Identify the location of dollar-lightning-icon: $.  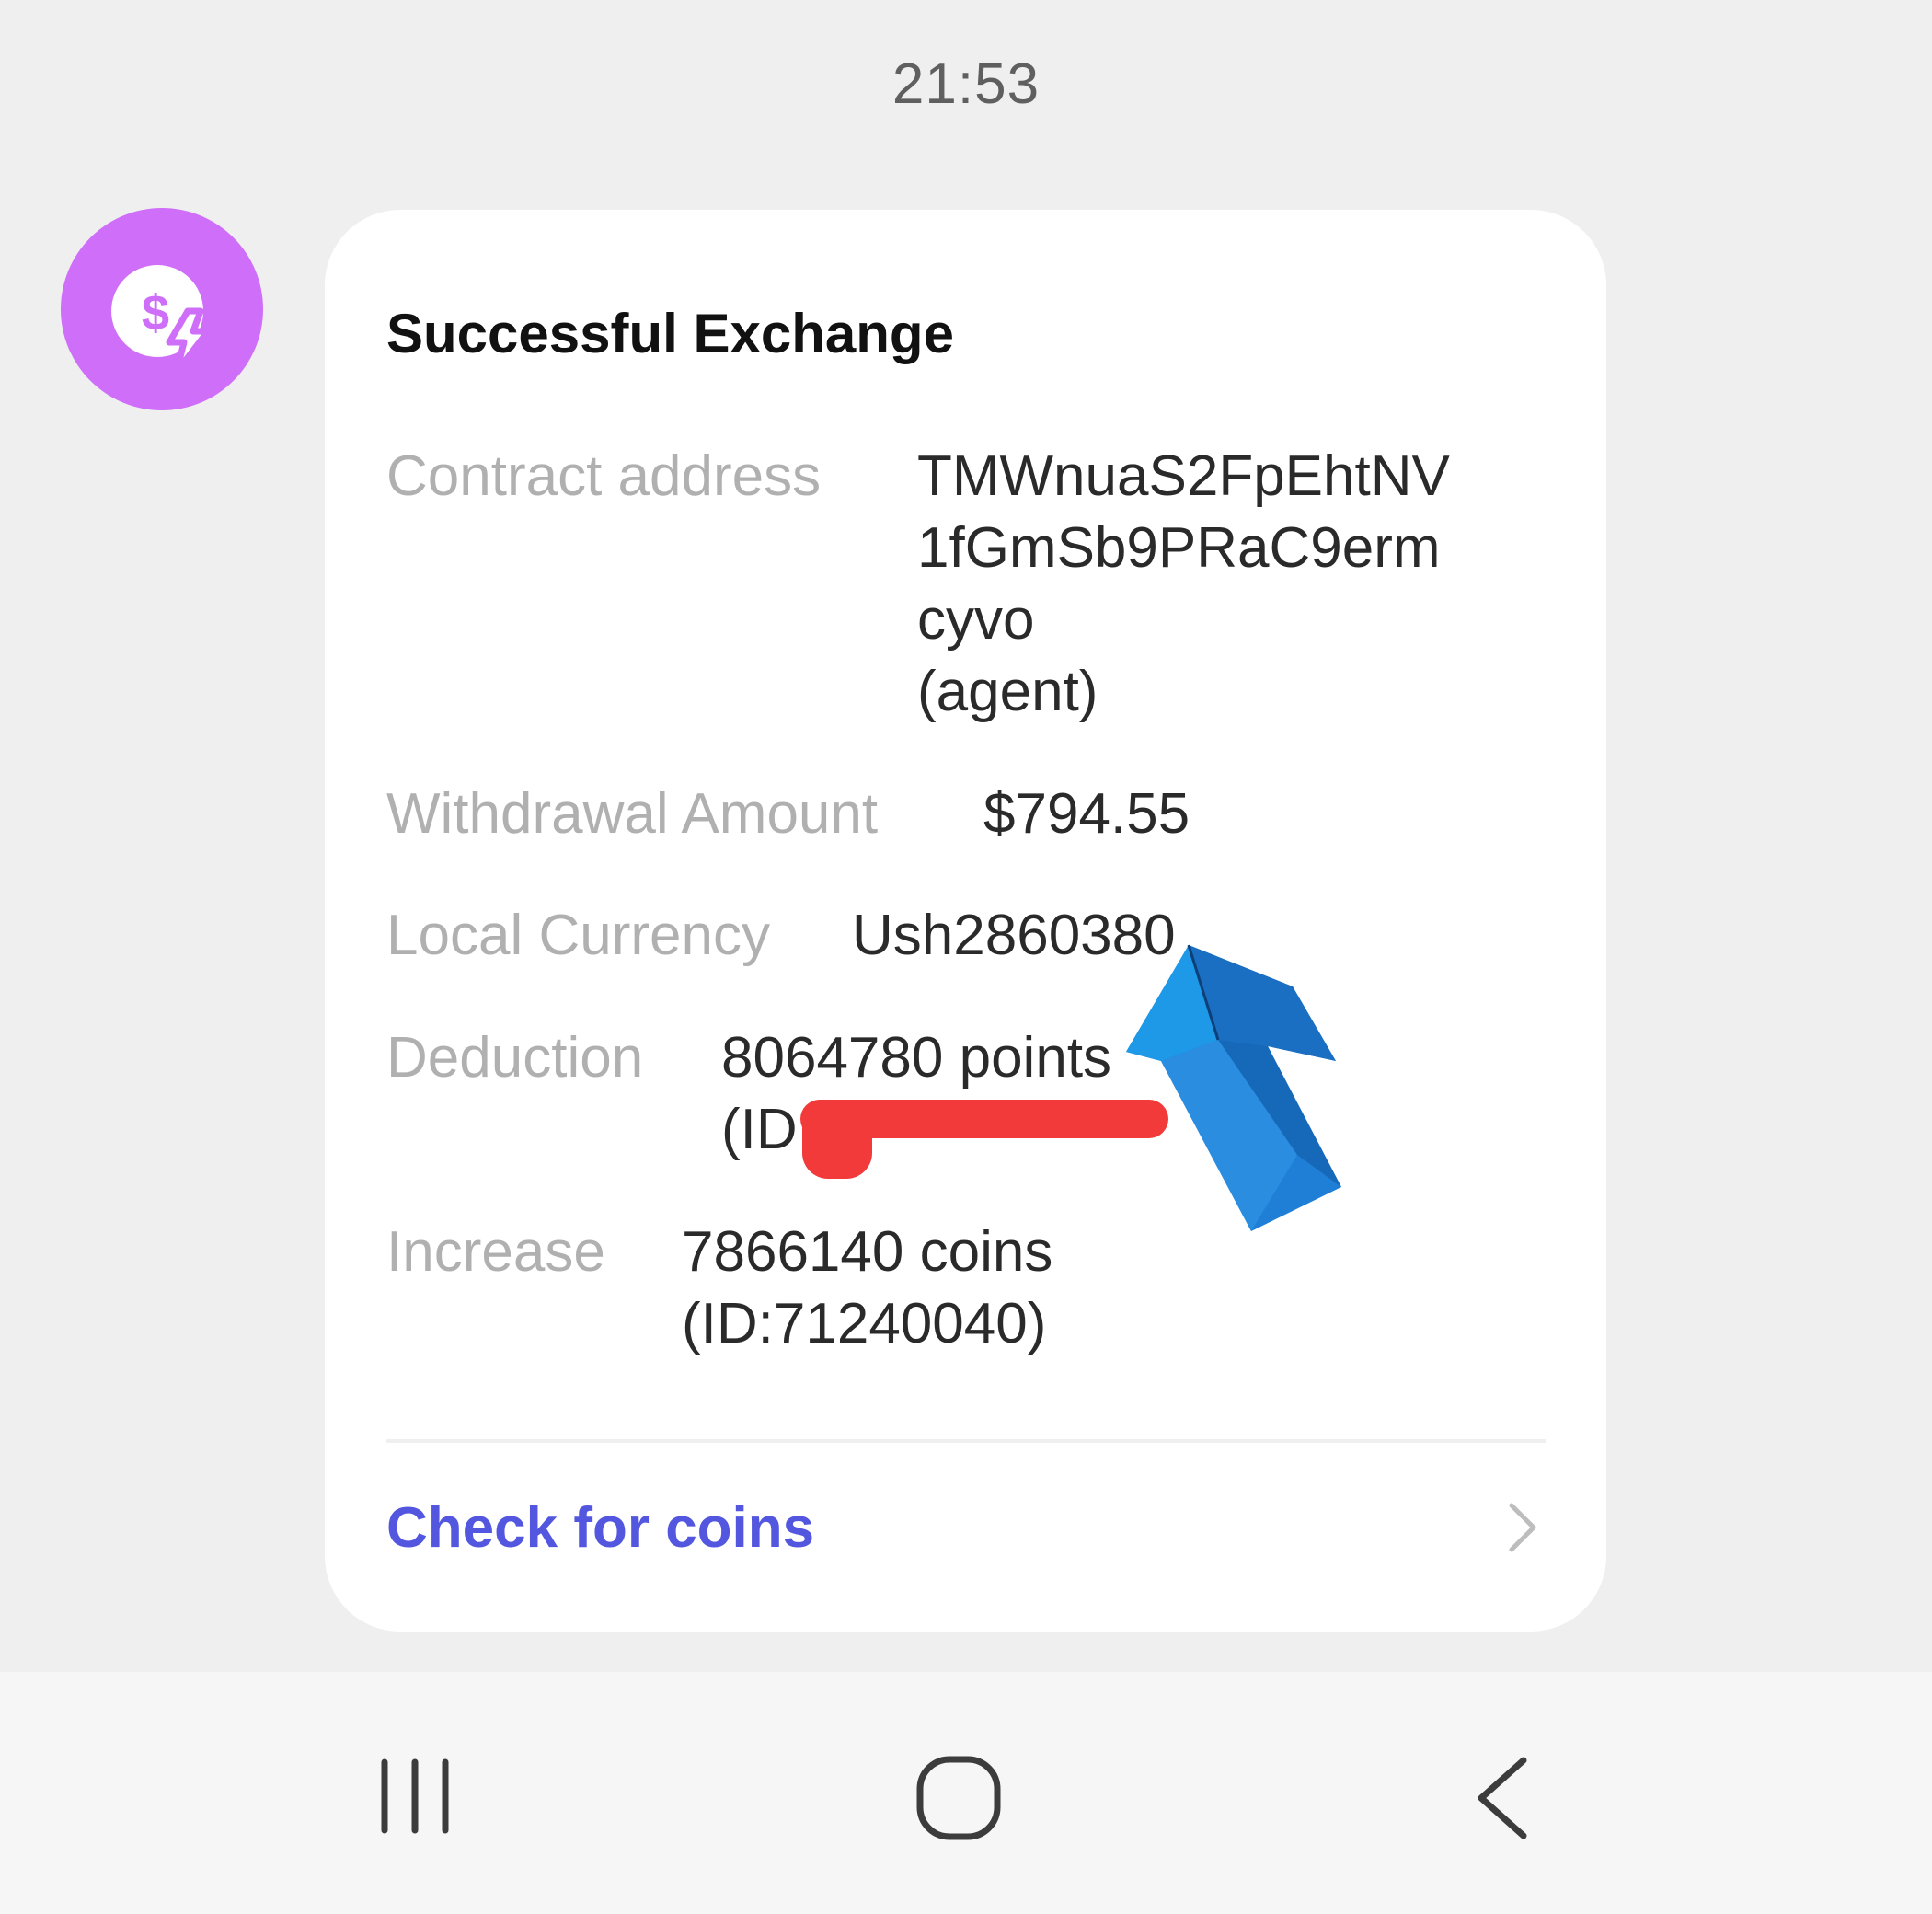
(161, 320).